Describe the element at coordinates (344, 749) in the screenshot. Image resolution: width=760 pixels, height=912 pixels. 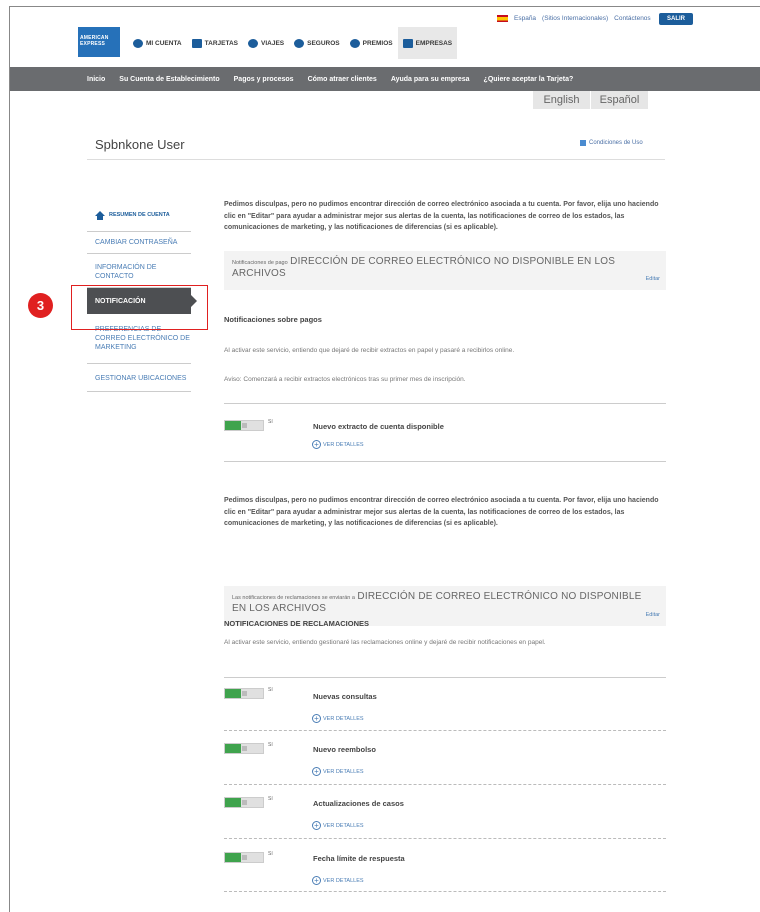
I see `row-title: Nuevo reembolso` at that location.